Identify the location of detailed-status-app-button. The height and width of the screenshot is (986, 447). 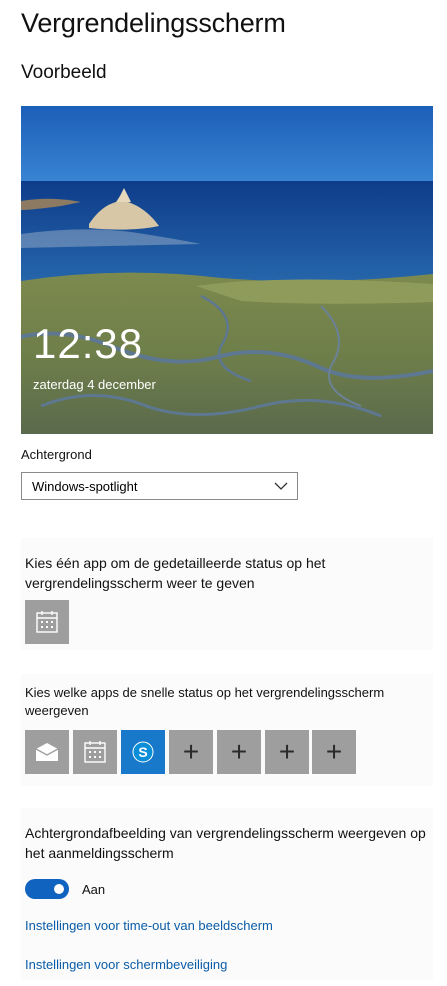
(47, 622).